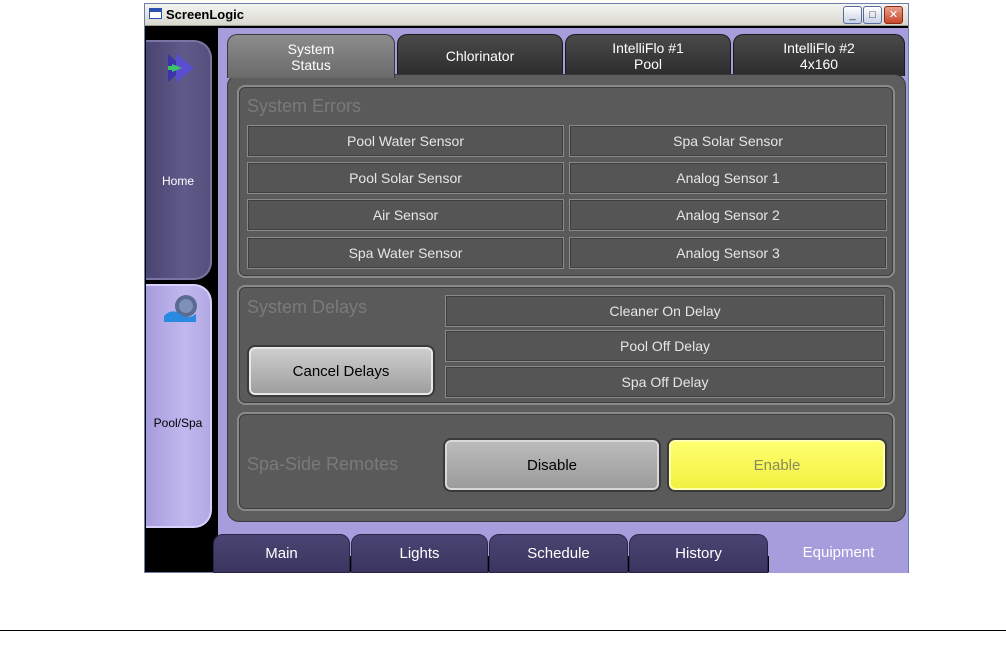  Describe the element at coordinates (178, 423) in the screenshot. I see `sidebar-pool-label: Pool/Spa` at that location.